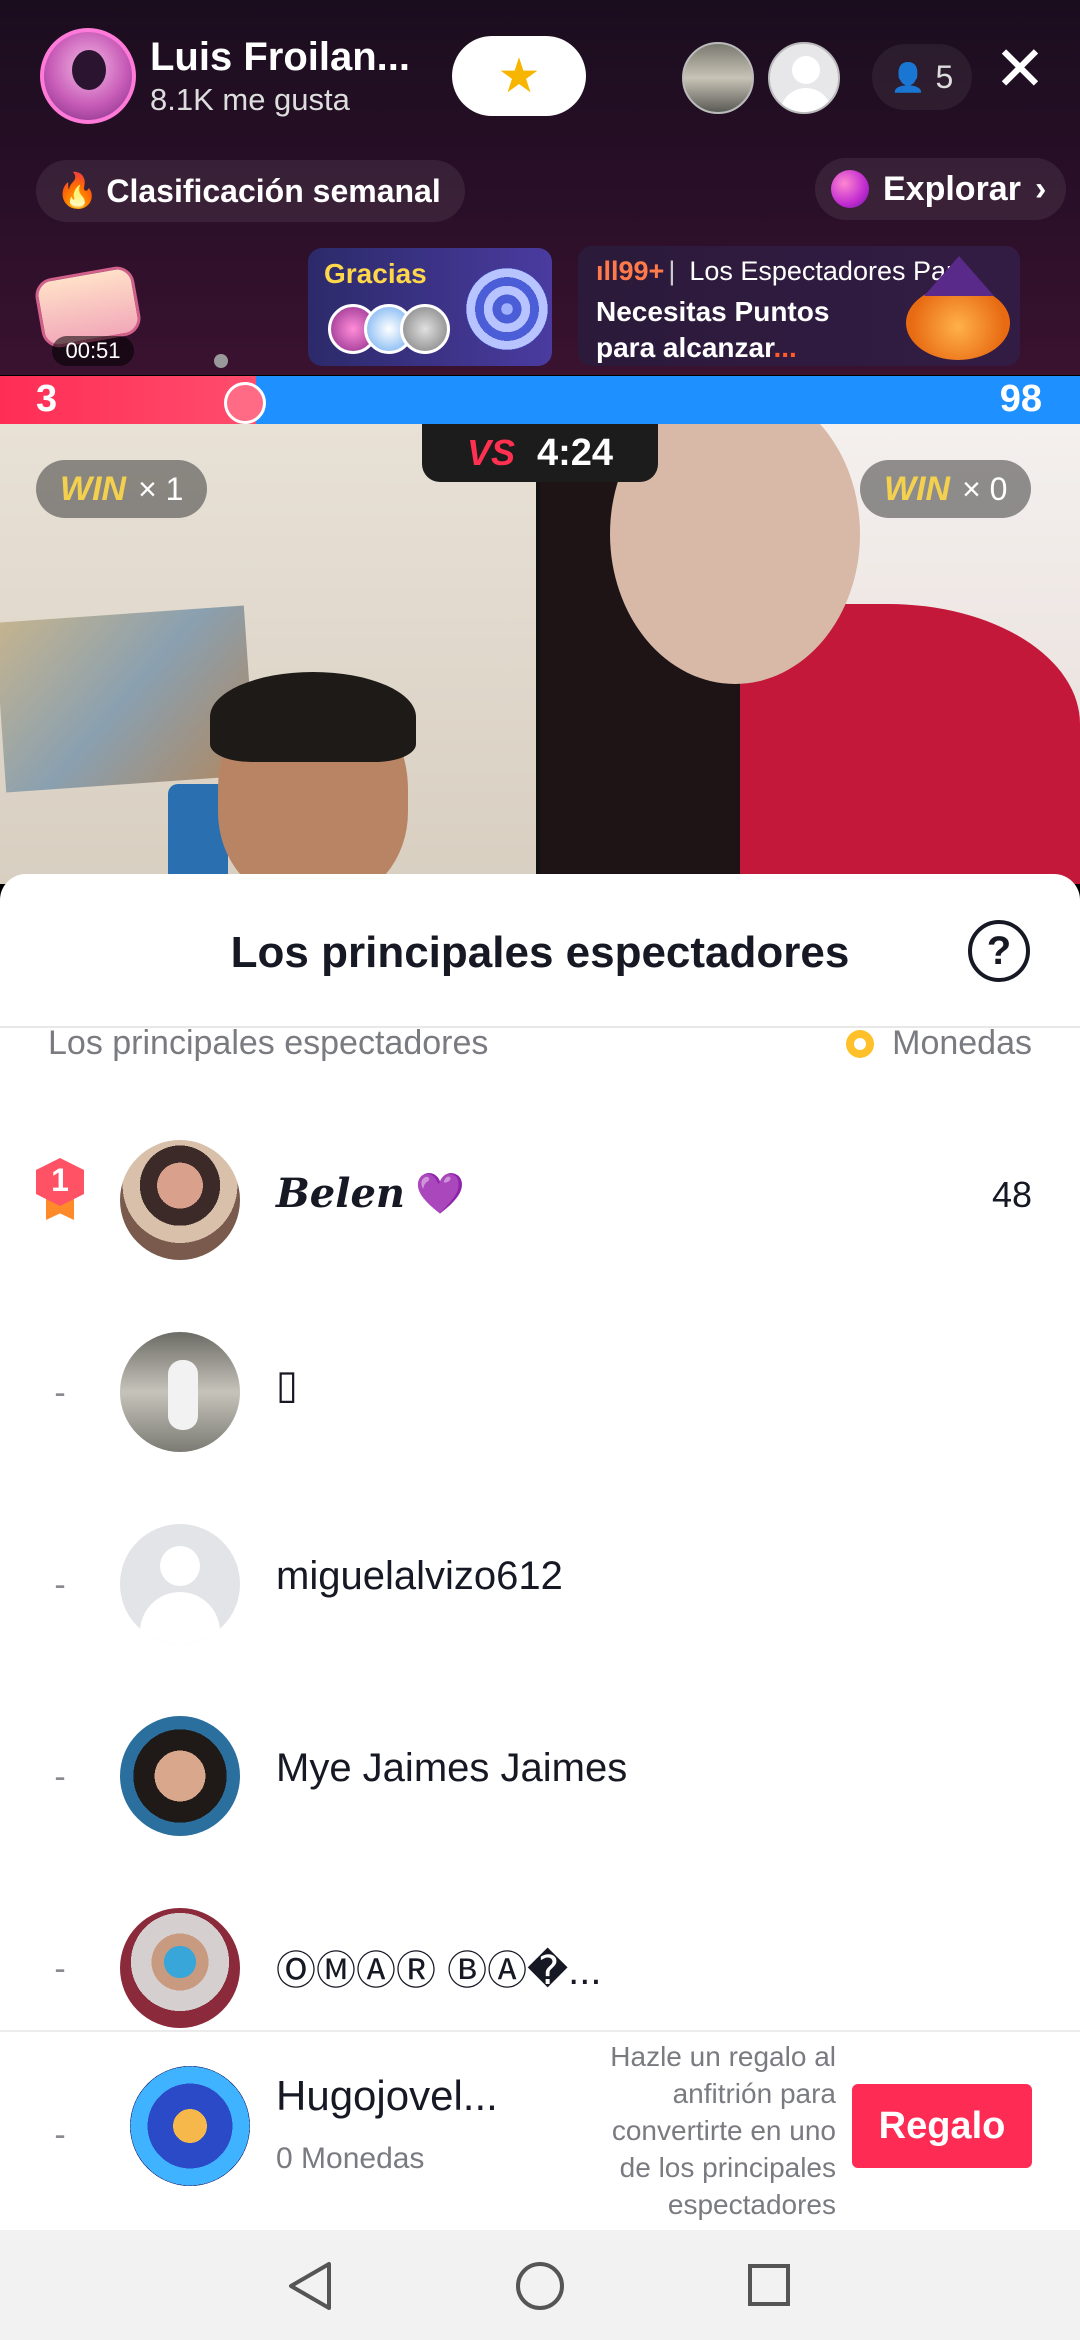 The image size is (1080, 2340). I want to click on coin-icon, so click(860, 1043).